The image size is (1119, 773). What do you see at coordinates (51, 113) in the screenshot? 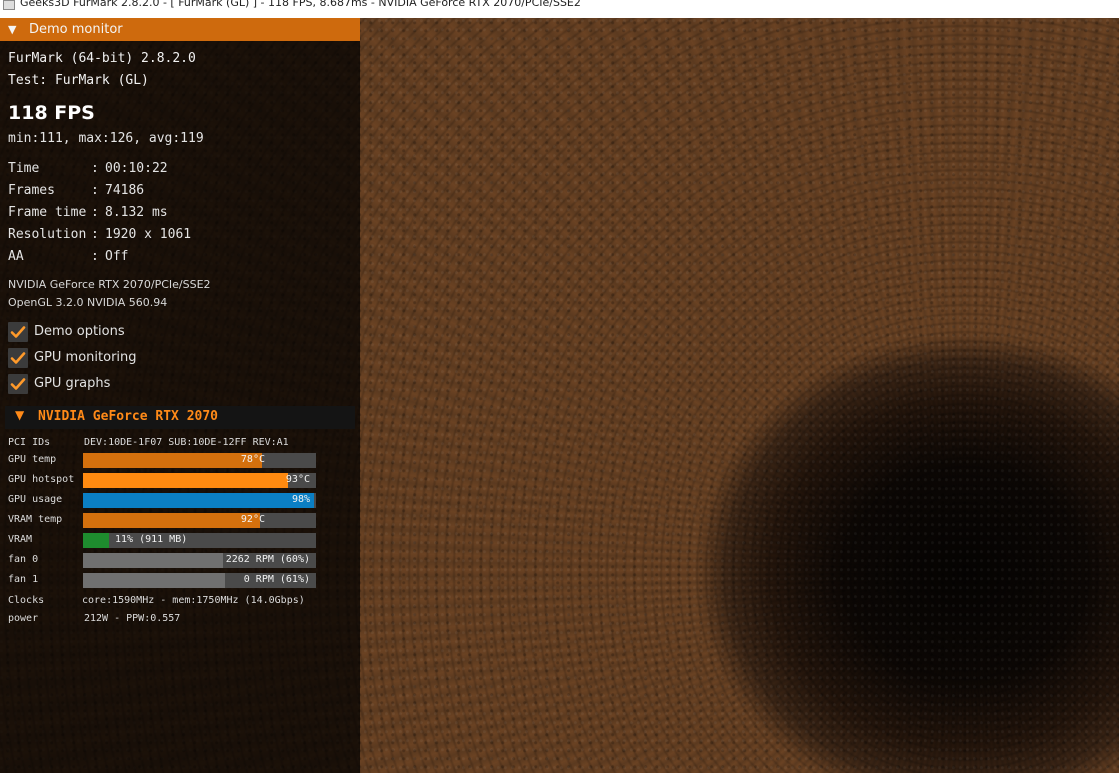
I see `fps-readout: 118 FPS` at bounding box center [51, 113].